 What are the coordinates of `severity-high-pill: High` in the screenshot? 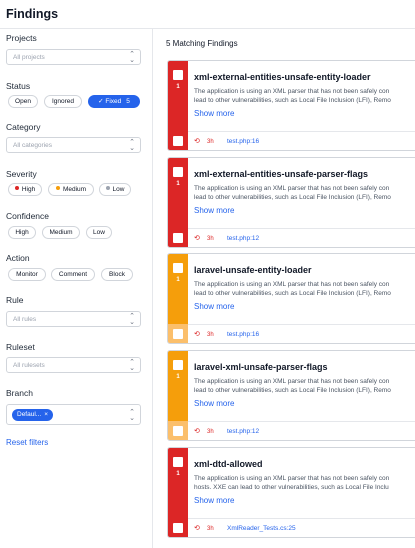 It's located at (25, 189).